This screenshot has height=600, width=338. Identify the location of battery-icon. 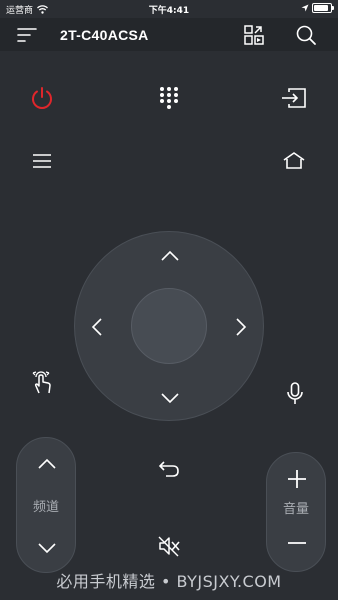
(323, 8).